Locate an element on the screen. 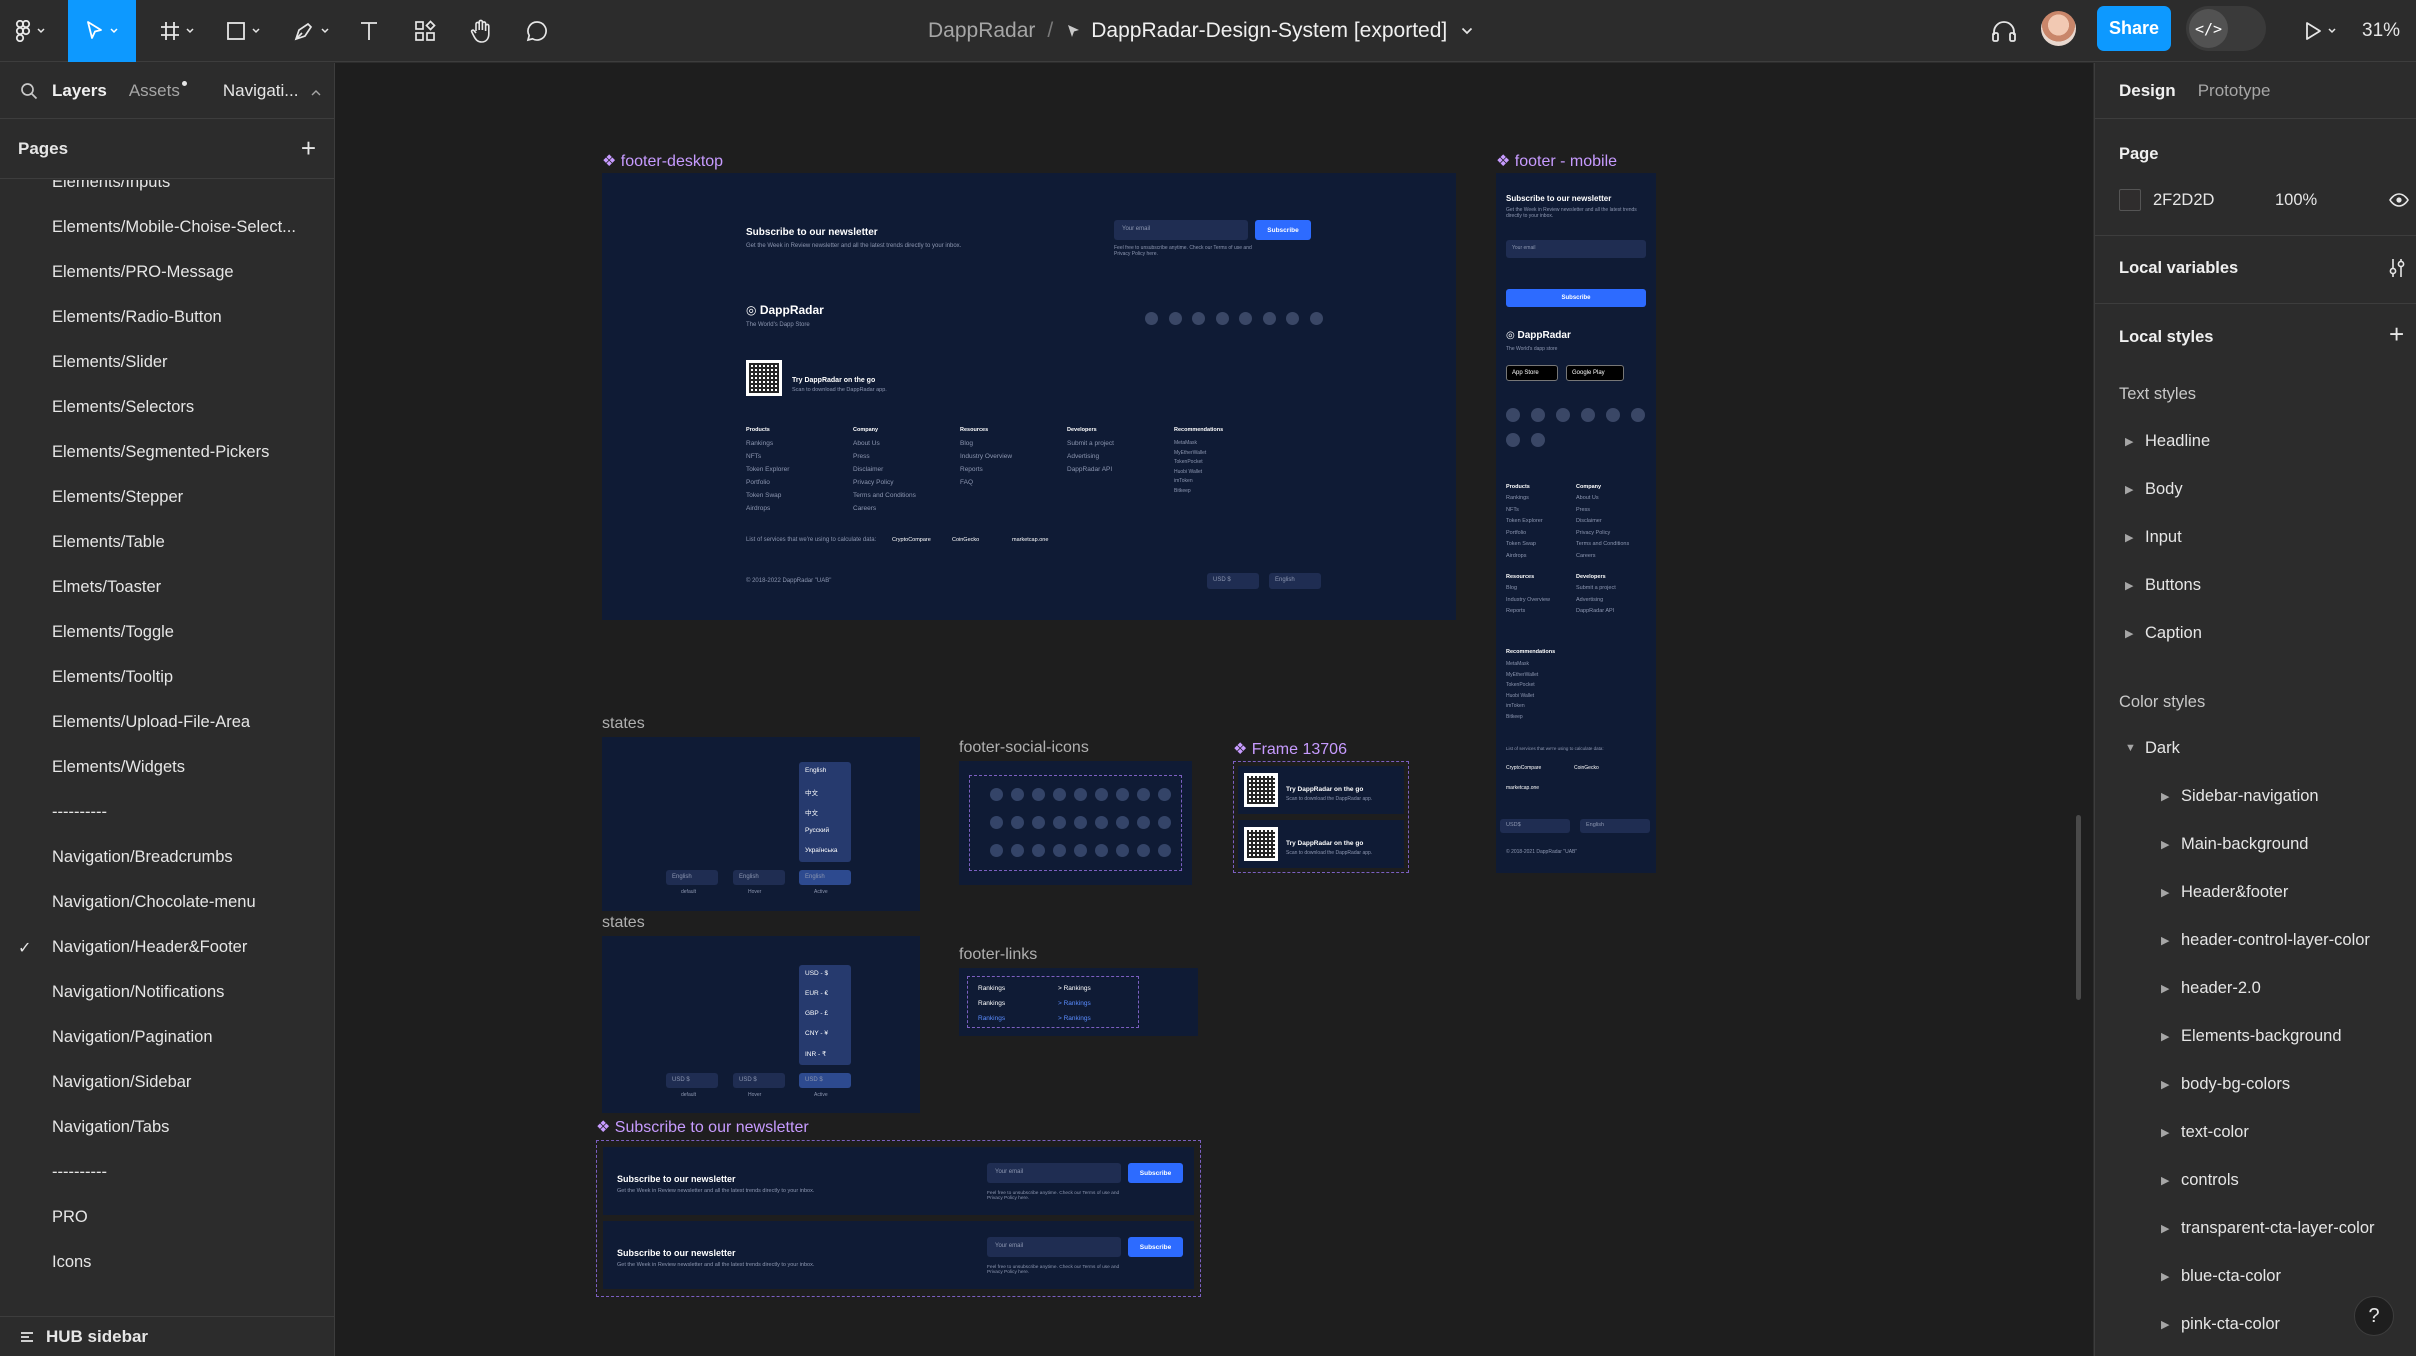 The image size is (2416, 1356). page-list-item: Navigation/Sidebar is located at coordinates (167, 1082).